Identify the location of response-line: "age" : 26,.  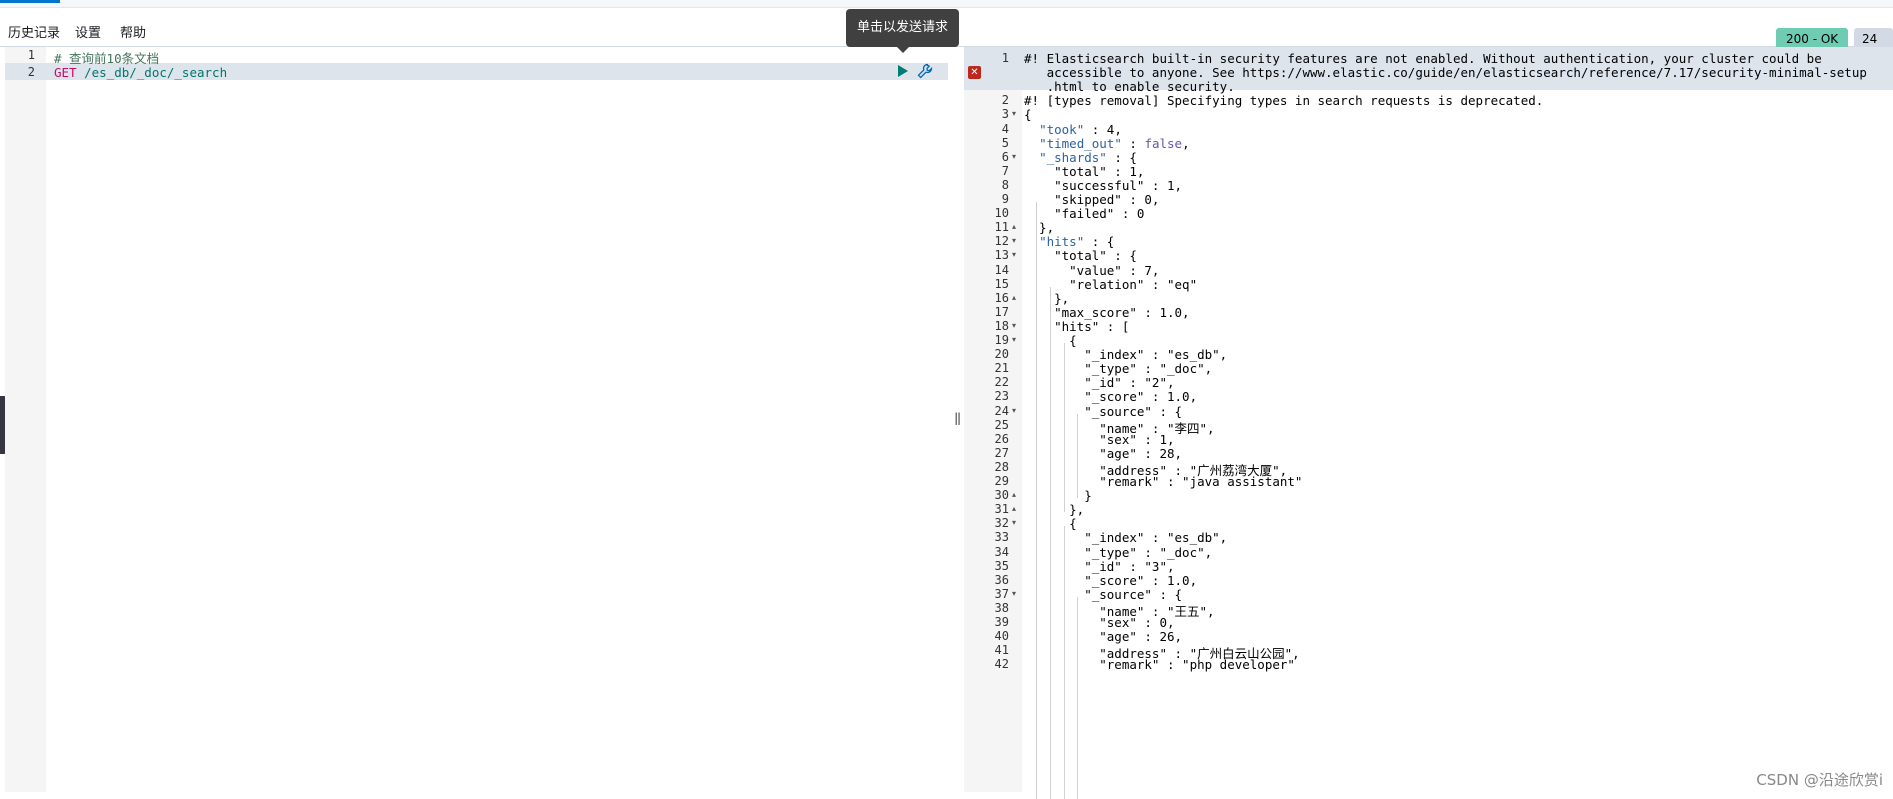
(1103, 637).